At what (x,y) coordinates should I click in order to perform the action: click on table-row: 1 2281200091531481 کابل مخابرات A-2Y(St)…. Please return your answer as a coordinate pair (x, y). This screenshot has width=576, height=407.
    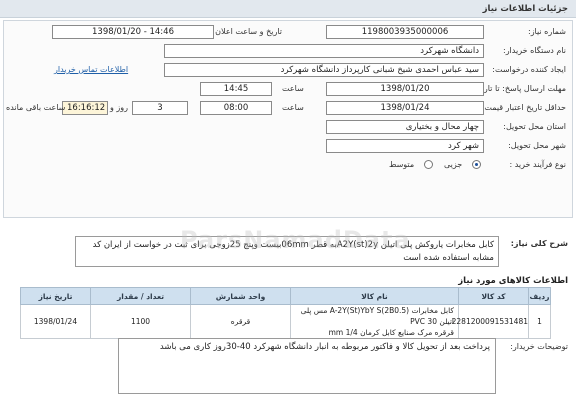
    Looking at the image, I should click on (285, 321).